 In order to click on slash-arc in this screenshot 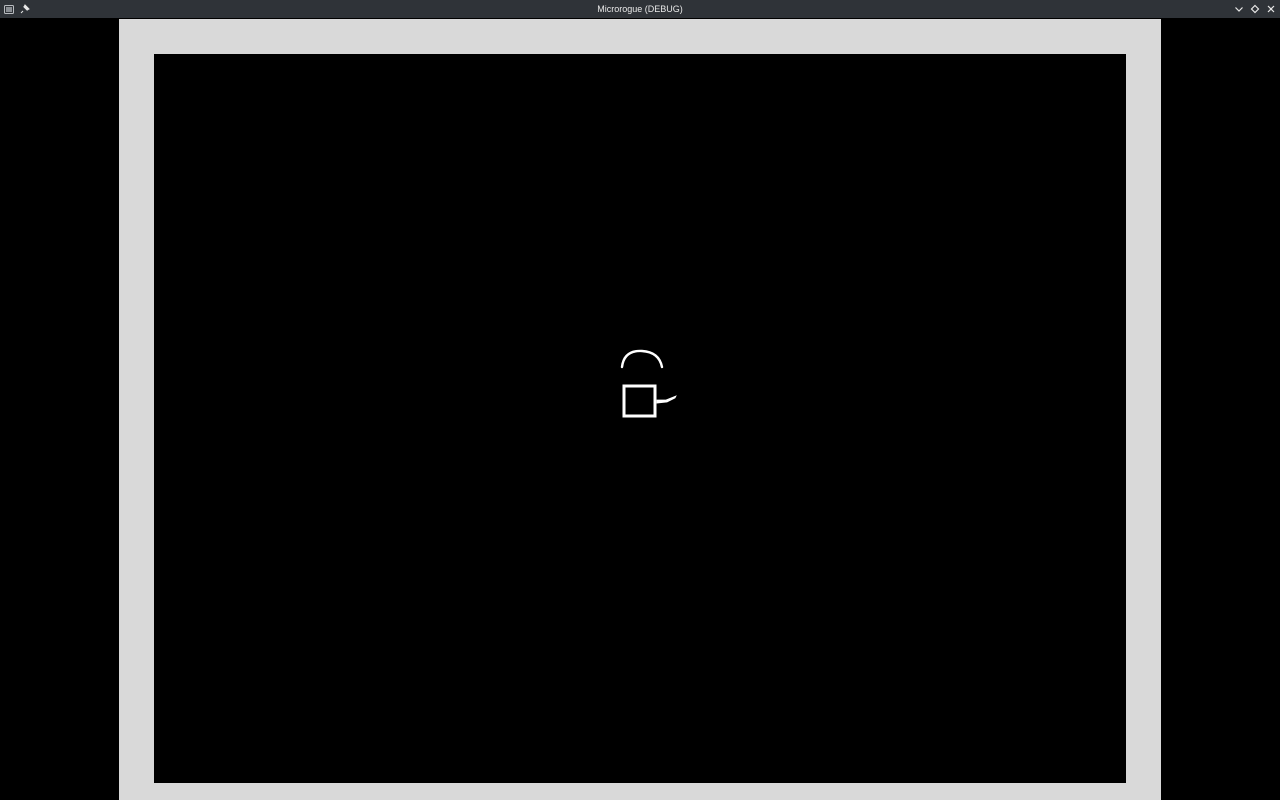, I will do `click(642, 359)`.